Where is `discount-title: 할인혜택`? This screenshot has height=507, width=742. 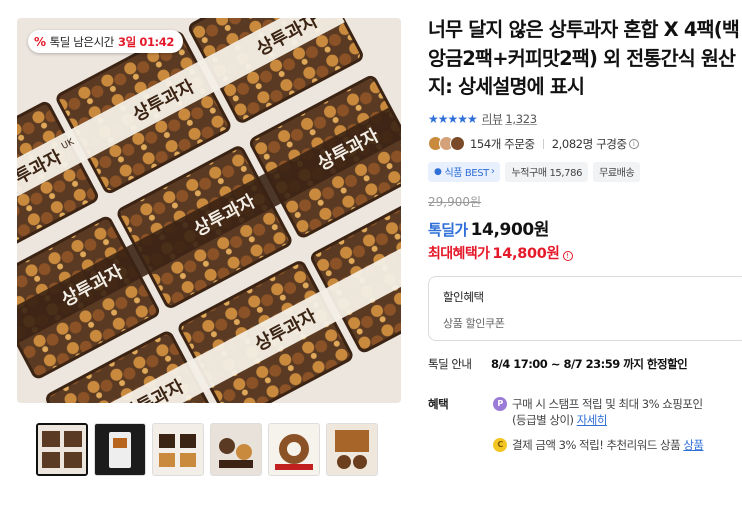
discount-title: 할인혜택 is located at coordinates (463, 296).